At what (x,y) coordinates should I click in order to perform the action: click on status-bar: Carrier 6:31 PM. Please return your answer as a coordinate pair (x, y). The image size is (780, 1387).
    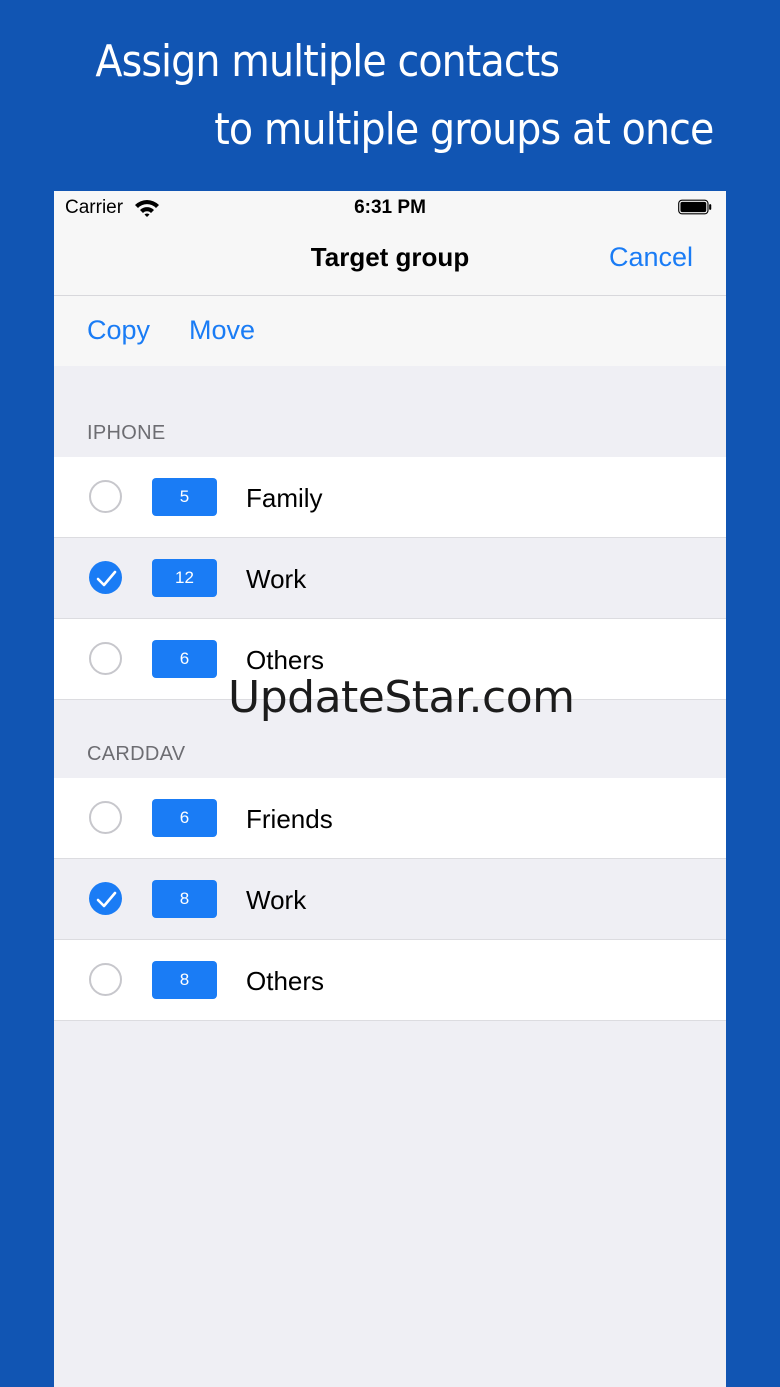
    Looking at the image, I should click on (390, 209).